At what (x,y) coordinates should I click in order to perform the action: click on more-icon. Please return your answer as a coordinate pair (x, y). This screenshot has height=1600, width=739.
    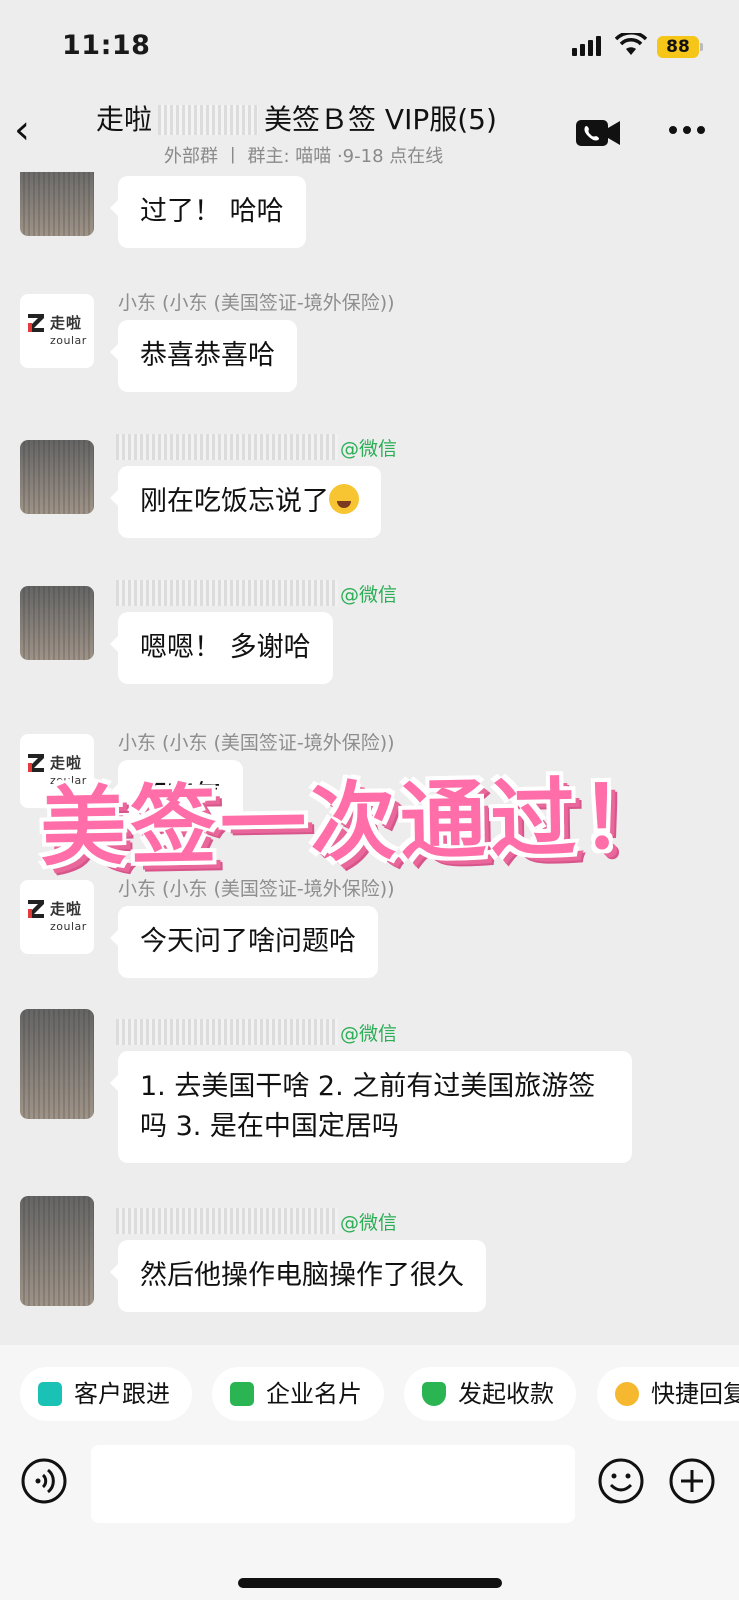
    Looking at the image, I should click on (687, 130).